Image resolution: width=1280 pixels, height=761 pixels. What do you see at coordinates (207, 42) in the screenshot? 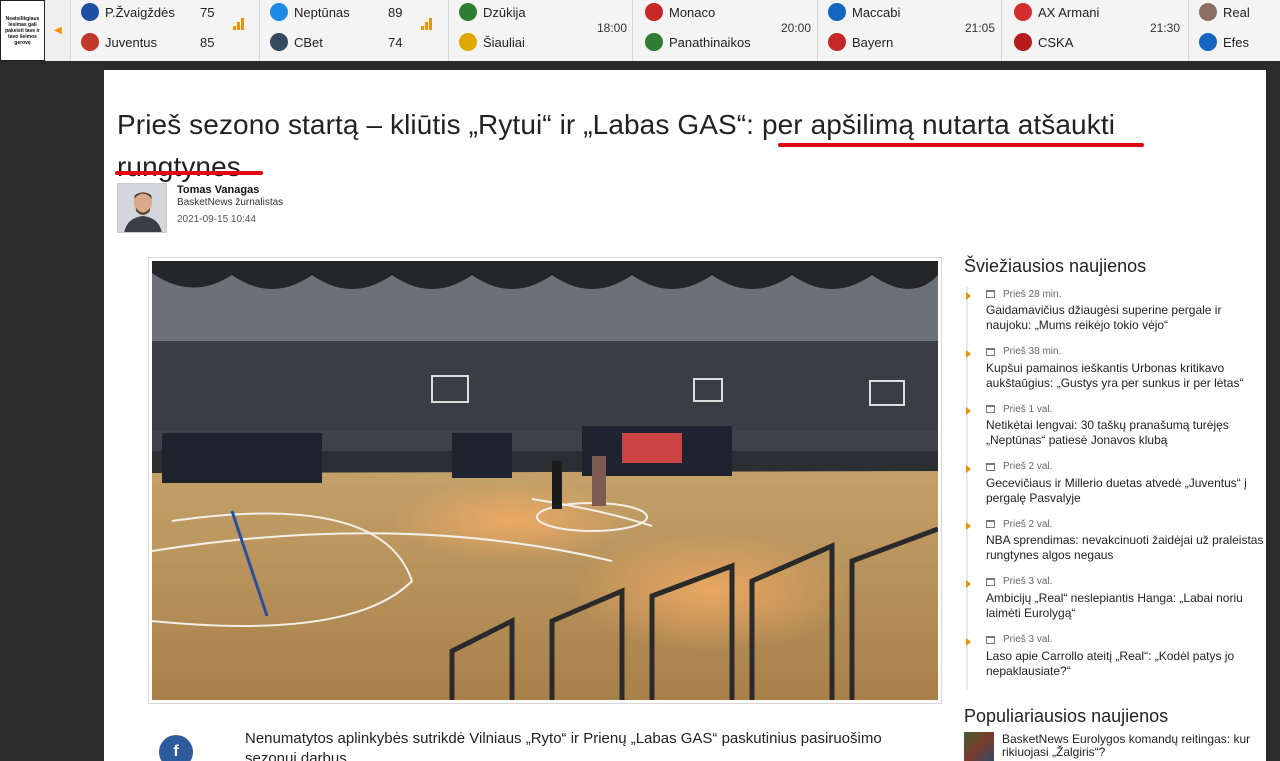
I see `team-score: 85` at bounding box center [207, 42].